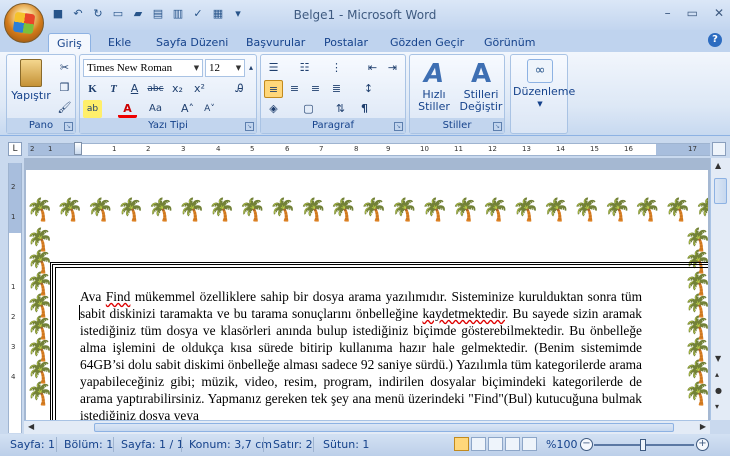 This screenshot has height=456, width=730. I want to click on view-ruler-icon, so click(719, 149).